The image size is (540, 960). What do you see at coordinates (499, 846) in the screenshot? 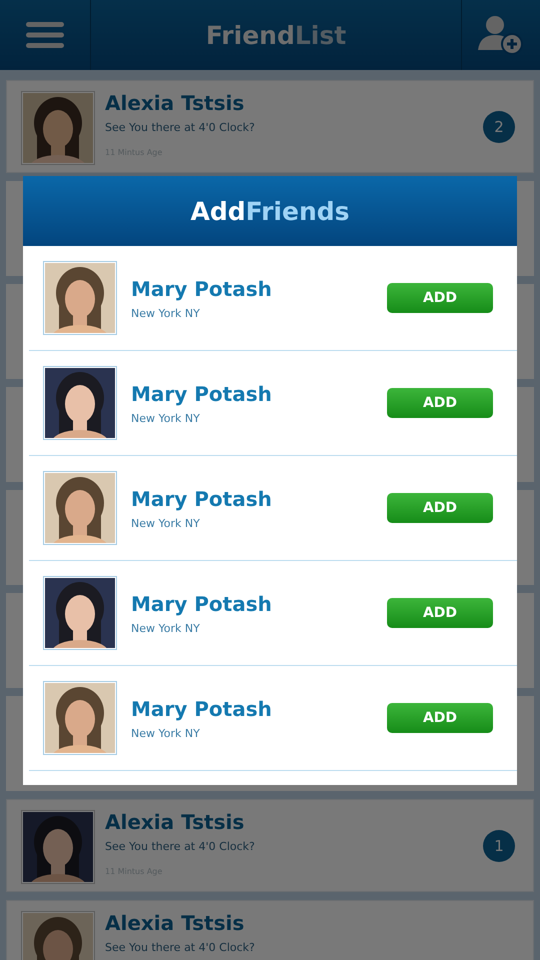
I see `unread-count: 1` at bounding box center [499, 846].